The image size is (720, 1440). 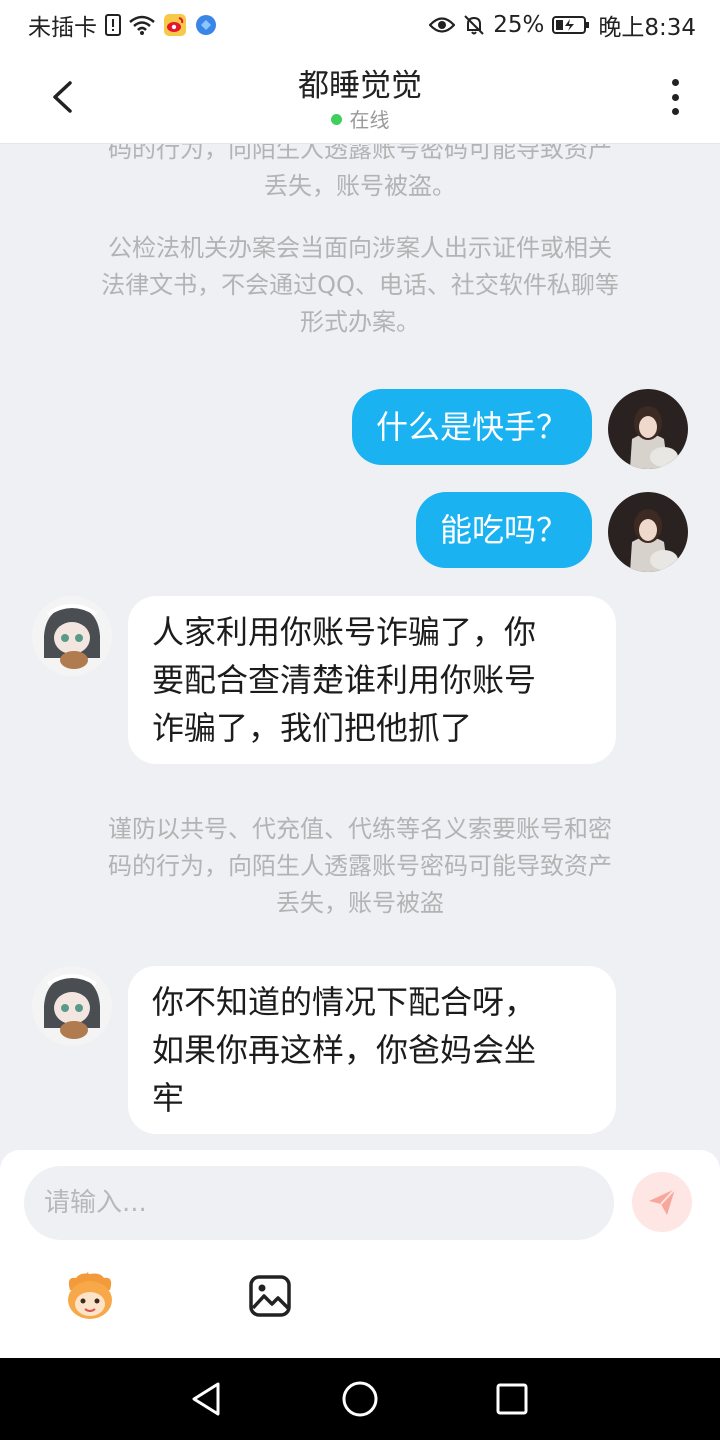 I want to click on sim-alert-icon, so click(x=113, y=25).